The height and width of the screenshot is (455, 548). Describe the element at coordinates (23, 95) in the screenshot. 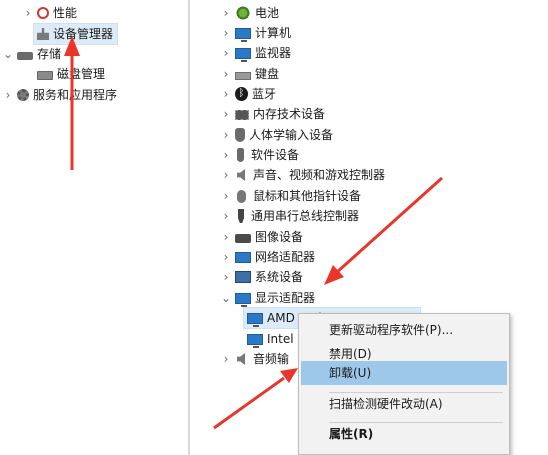

I see `services-icon` at that location.